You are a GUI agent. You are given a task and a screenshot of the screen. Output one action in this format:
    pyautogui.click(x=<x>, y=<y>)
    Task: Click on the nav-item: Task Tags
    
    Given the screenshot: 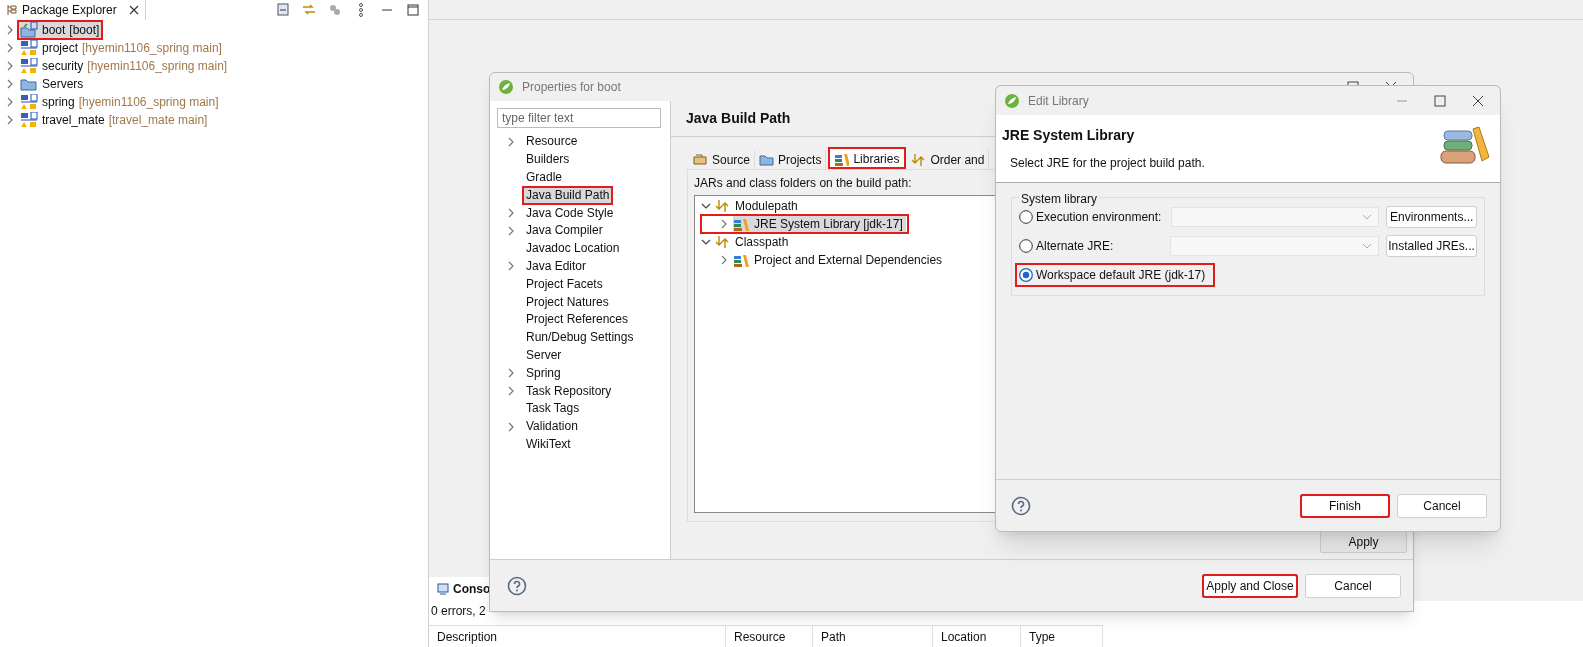 What is the action you would take?
    pyautogui.click(x=553, y=409)
    